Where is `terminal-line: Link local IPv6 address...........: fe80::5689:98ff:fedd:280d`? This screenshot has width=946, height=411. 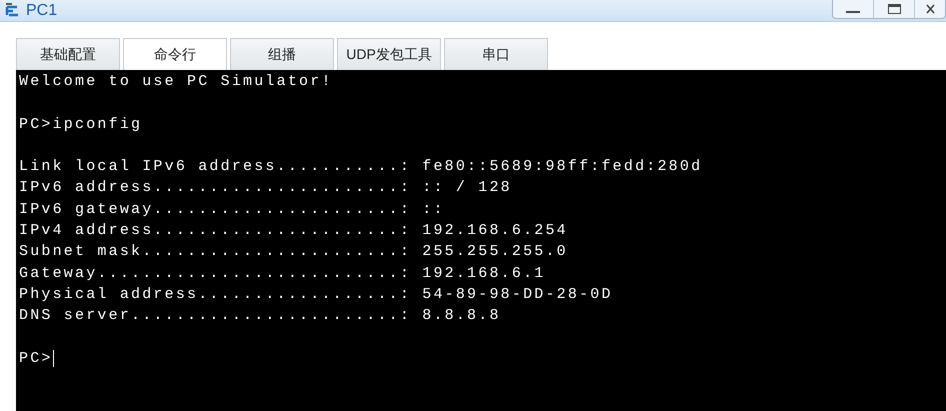 terminal-line: Link local IPv6 address...........: fe80::5689:98ff:fedd:280d is located at coordinates (360, 167).